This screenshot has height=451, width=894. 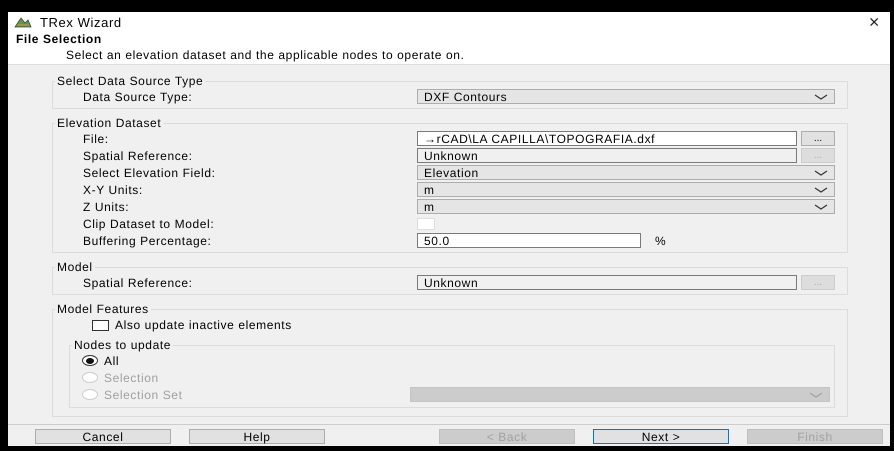 What do you see at coordinates (103, 436) in the screenshot?
I see `dialog-button: Cancel` at bounding box center [103, 436].